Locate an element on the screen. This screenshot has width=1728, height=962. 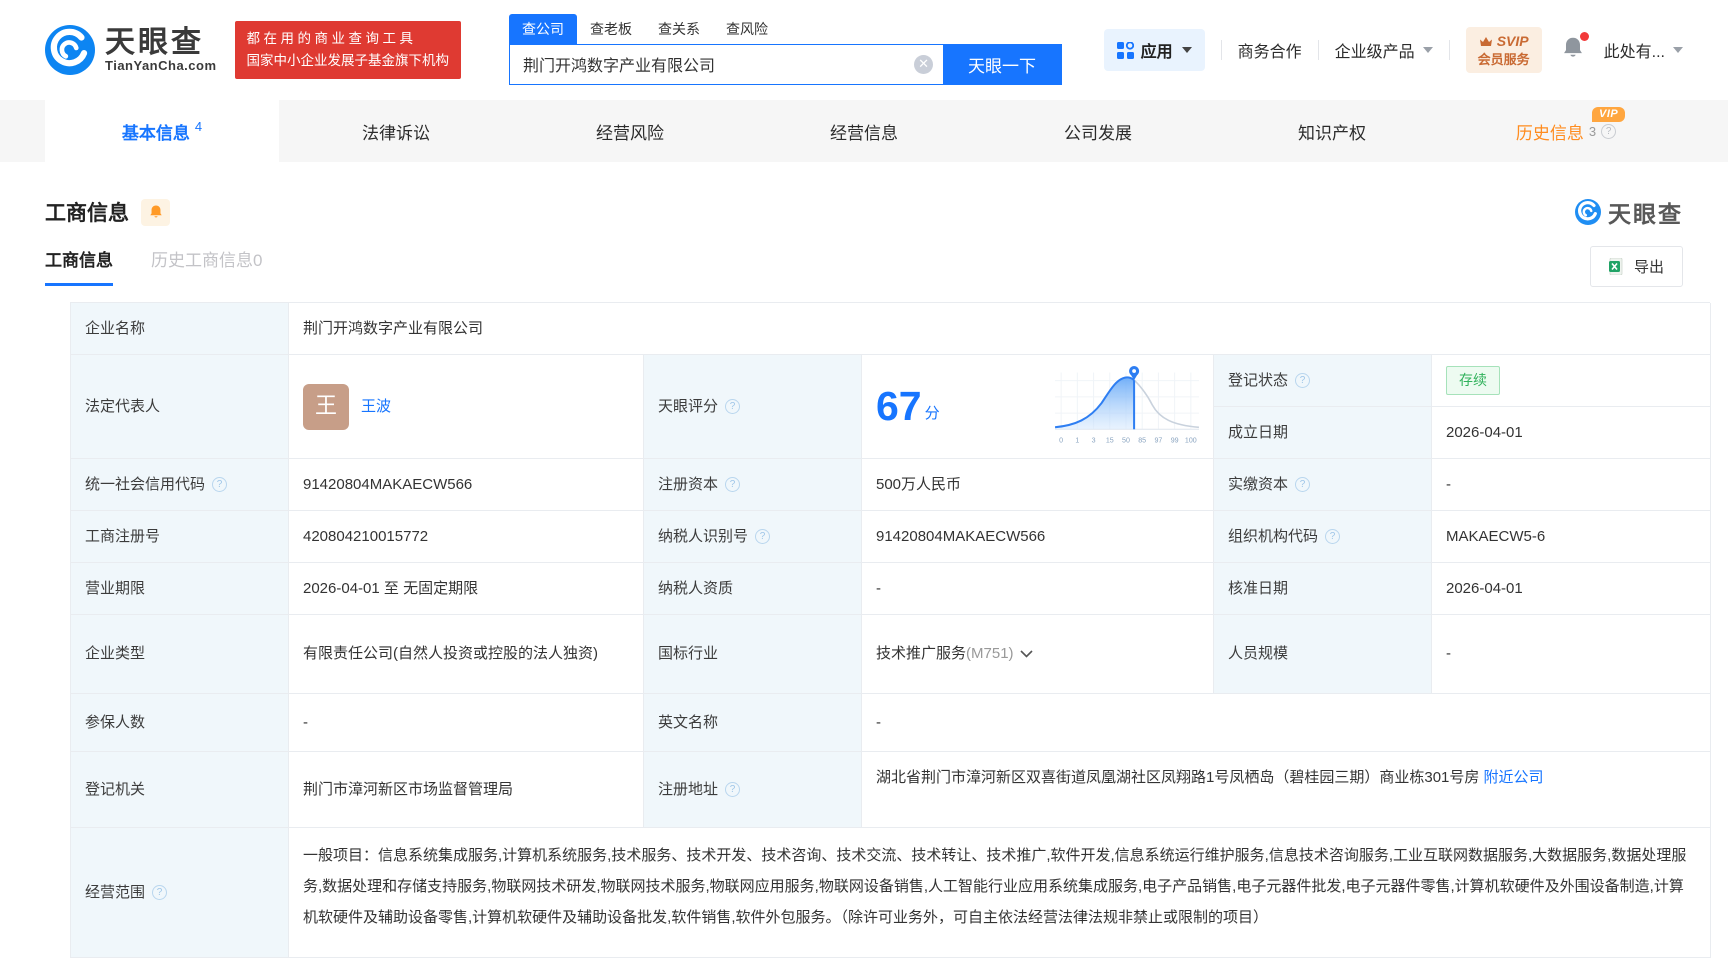
label-business-term: 营业期限 is located at coordinates (180, 589).